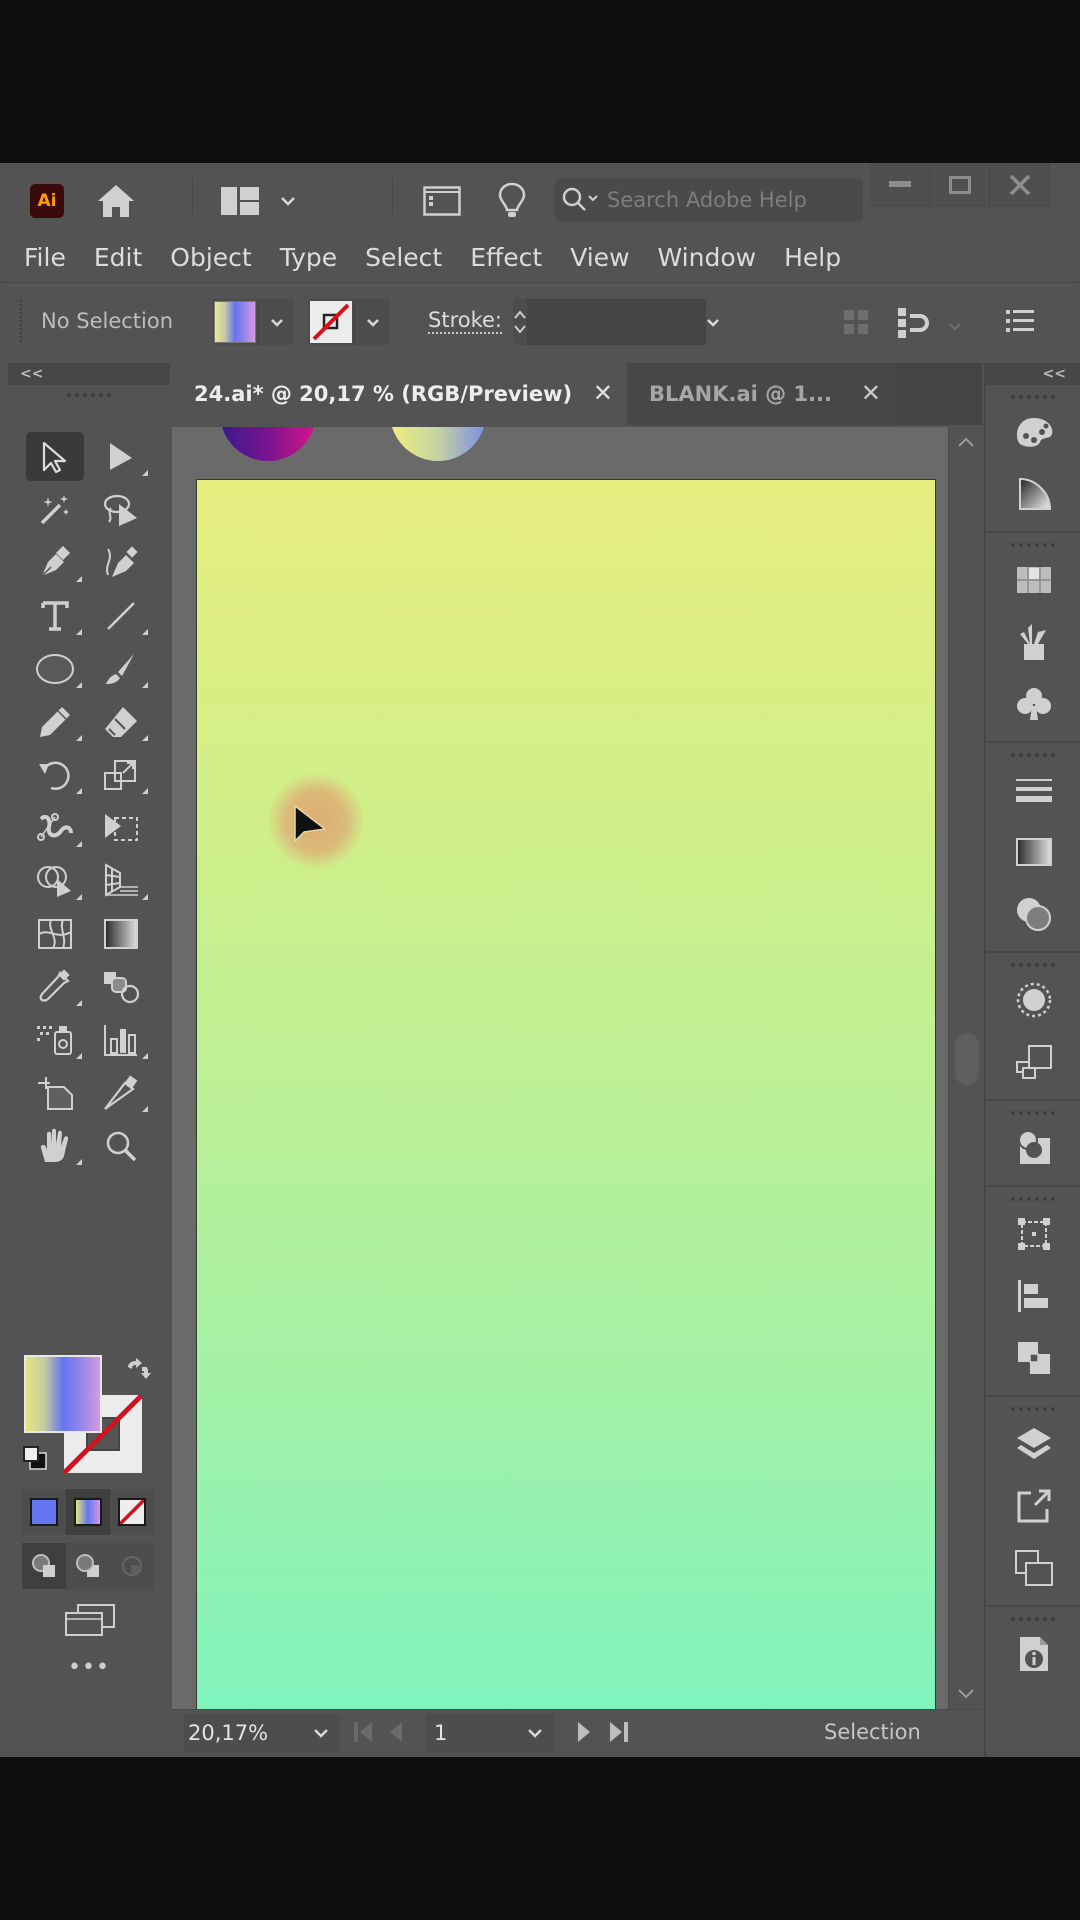 Image resolution: width=1080 pixels, height=1920 pixels. Describe the element at coordinates (363, 1734) in the screenshot. I see `first-artboard-icon` at that location.